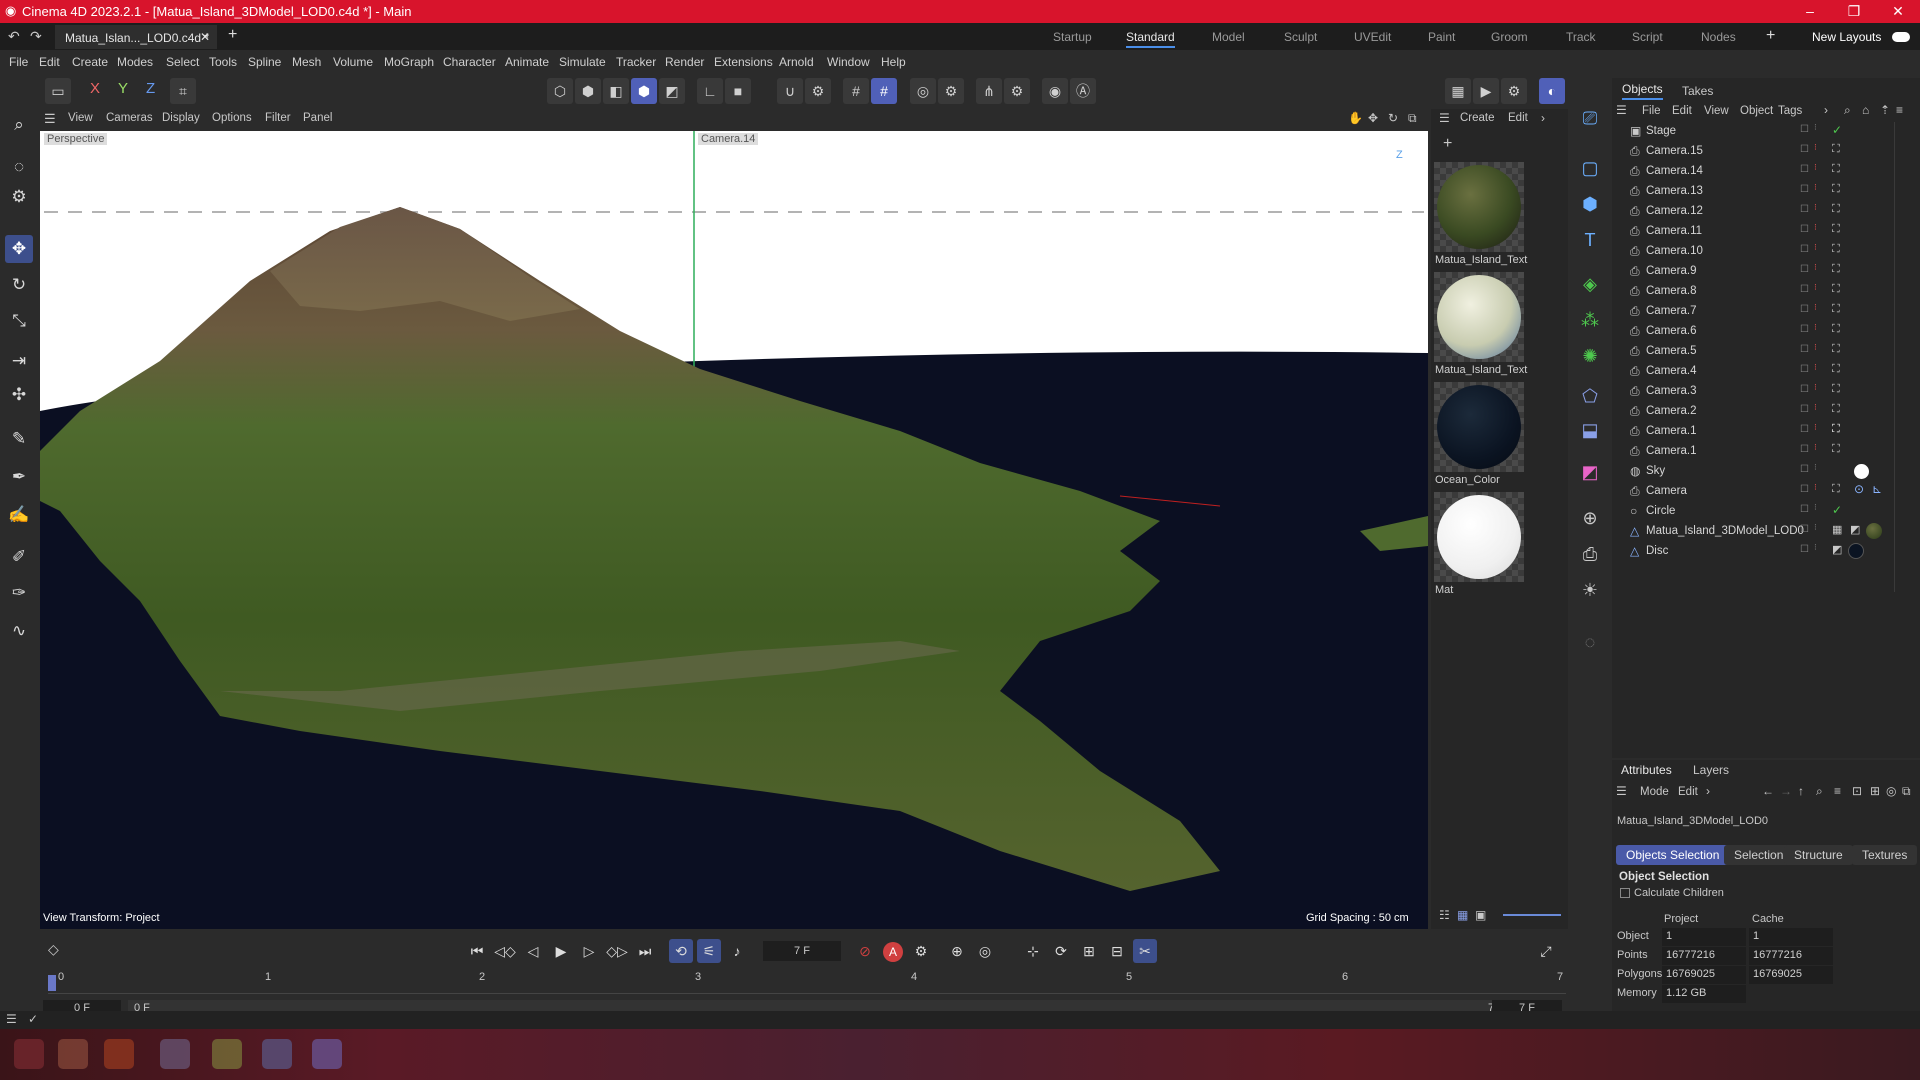 Image resolution: width=1920 pixels, height=1080 pixels. I want to click on attributes-hamburger-icon: ☰, so click(1621, 791).